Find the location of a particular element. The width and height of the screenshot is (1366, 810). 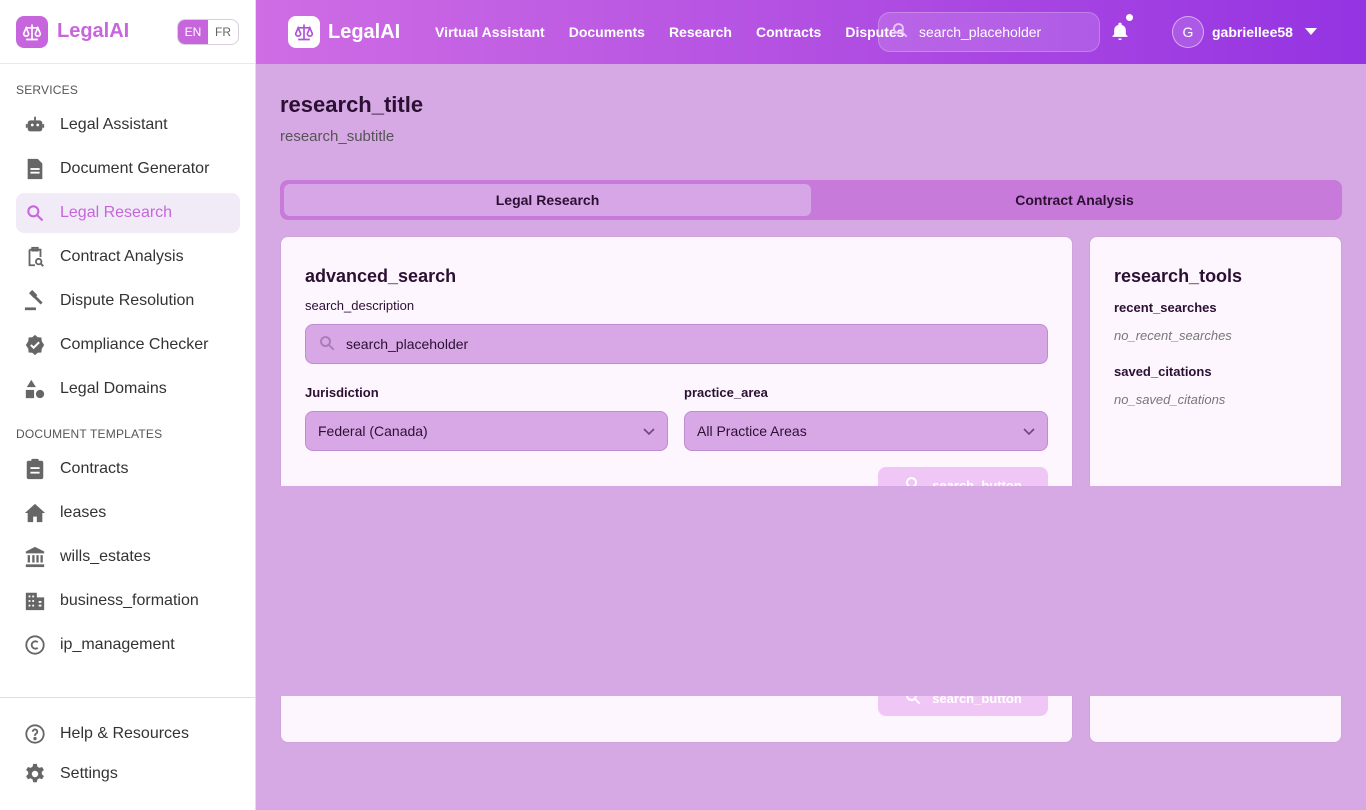

lang-en-button: EN is located at coordinates (193, 31).